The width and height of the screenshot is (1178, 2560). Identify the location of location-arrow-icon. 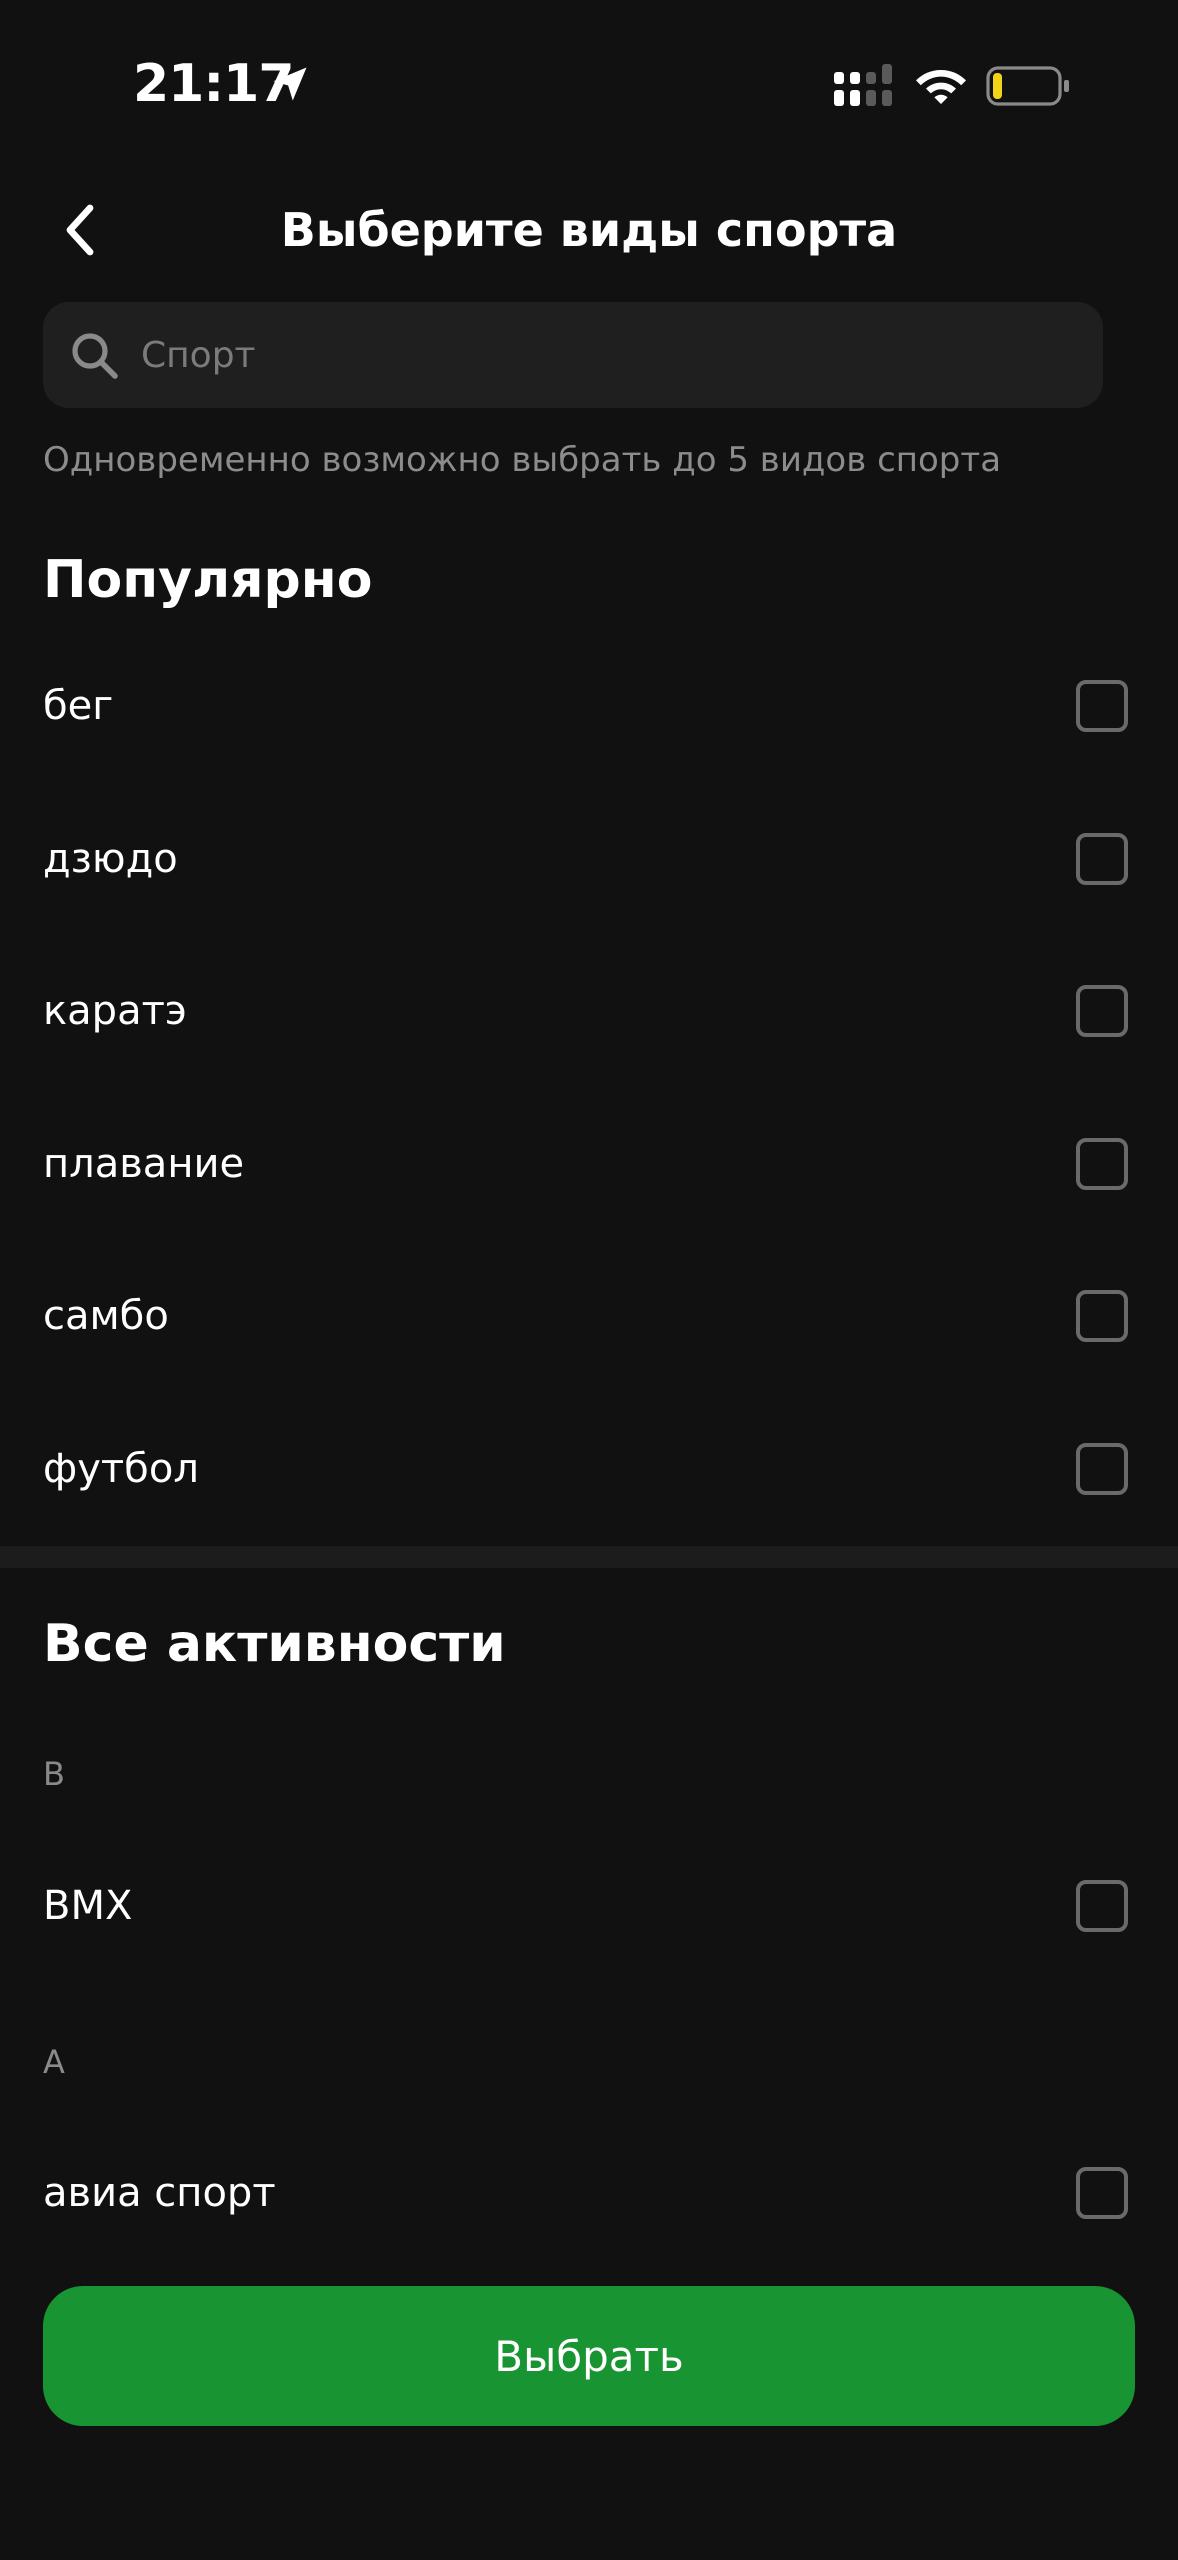
(290, 84).